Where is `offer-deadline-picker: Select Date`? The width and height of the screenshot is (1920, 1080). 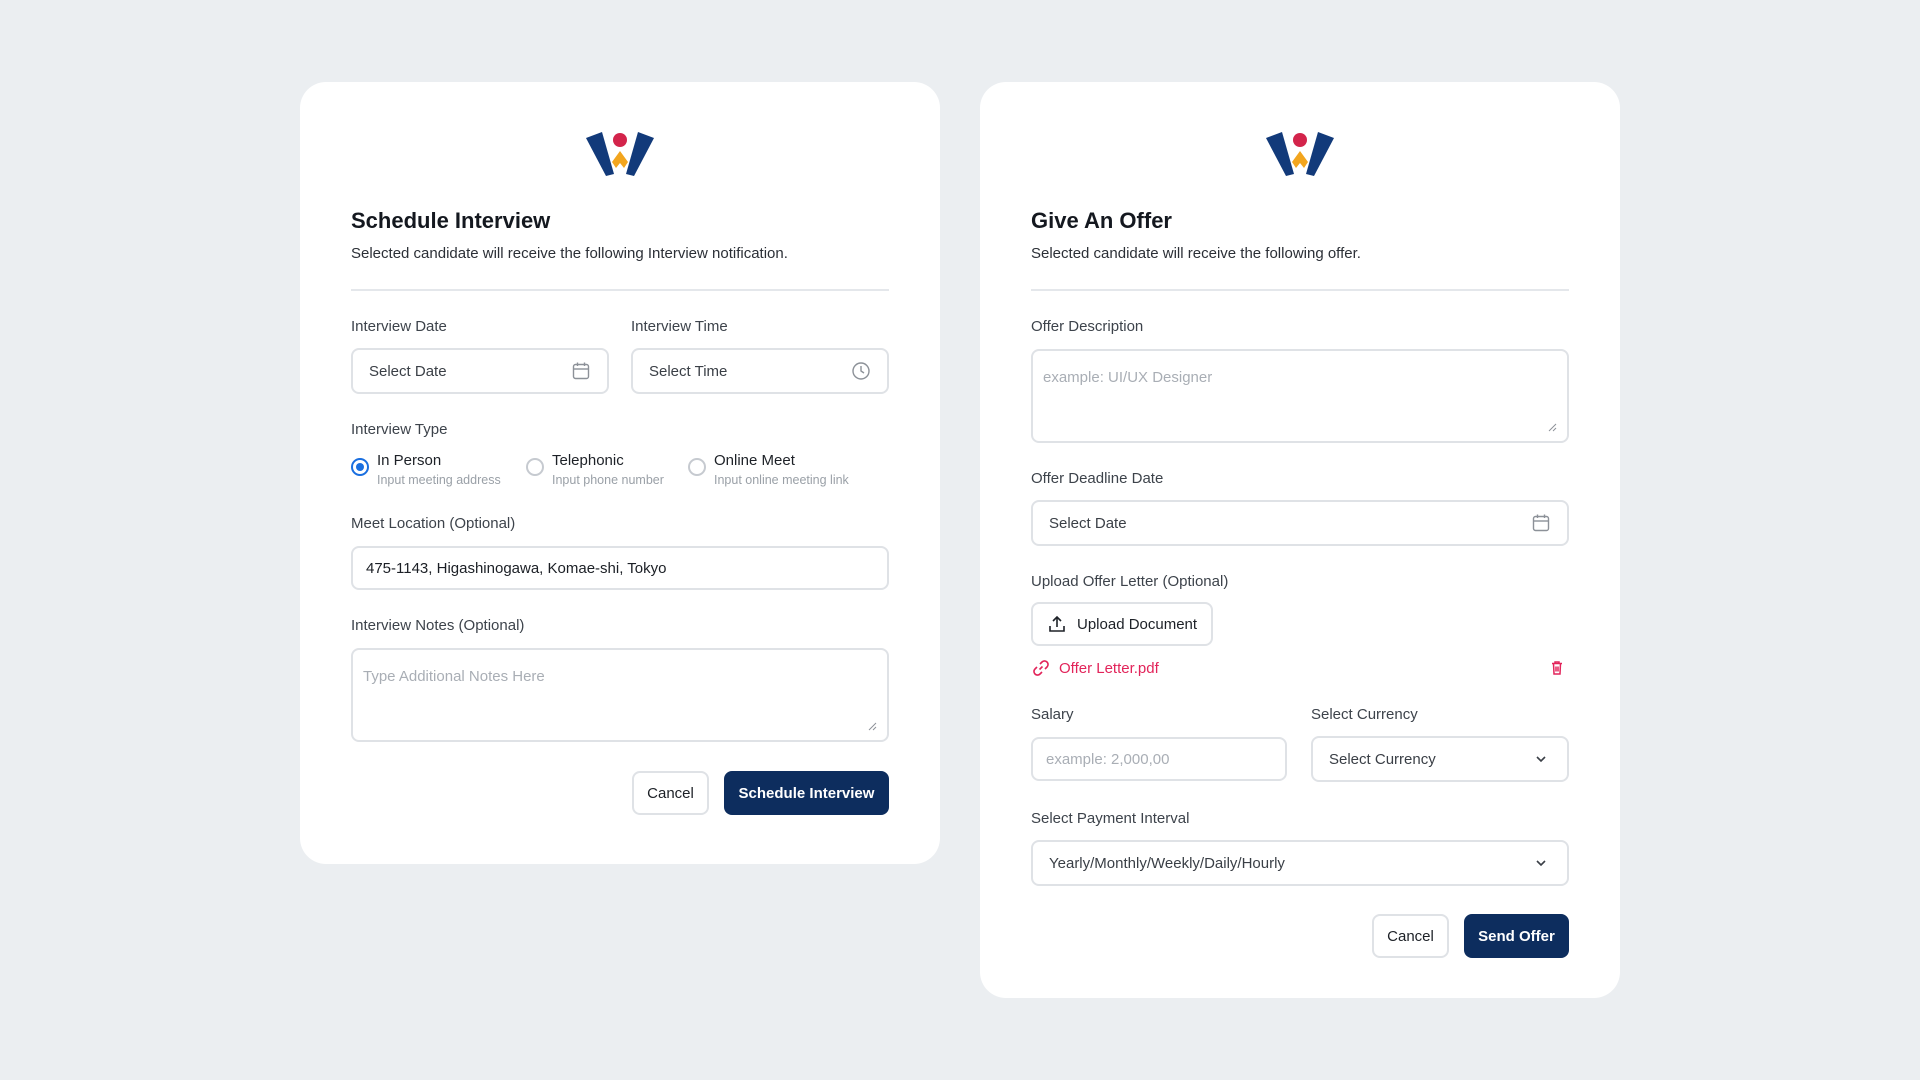
offer-deadline-picker: Select Date is located at coordinates (1300, 523).